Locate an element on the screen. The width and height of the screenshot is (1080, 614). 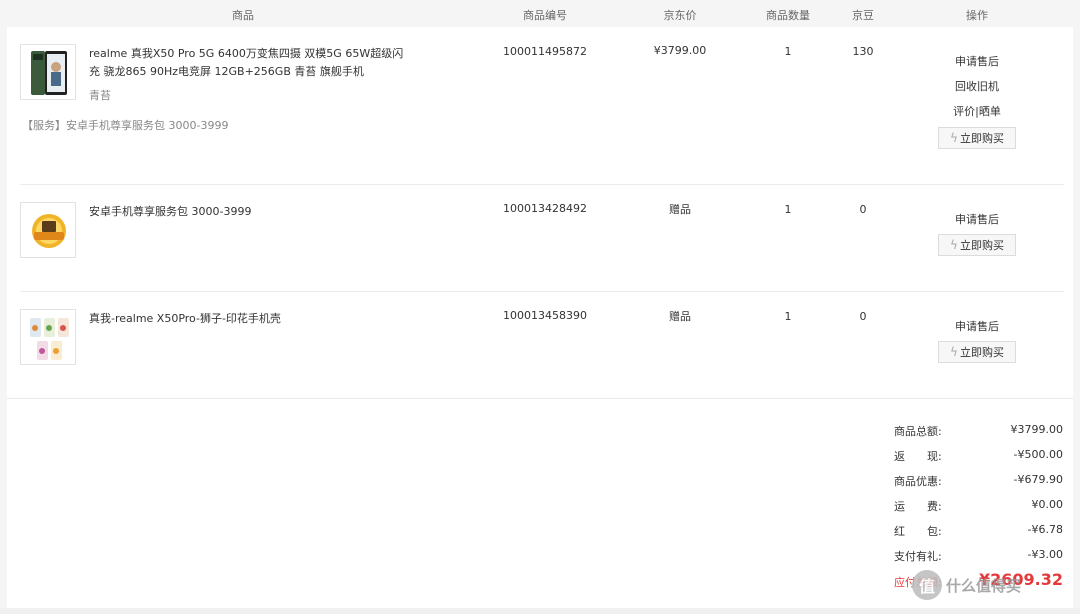
total-amount-value: ¥3799.00 is located at coordinates (1037, 429).